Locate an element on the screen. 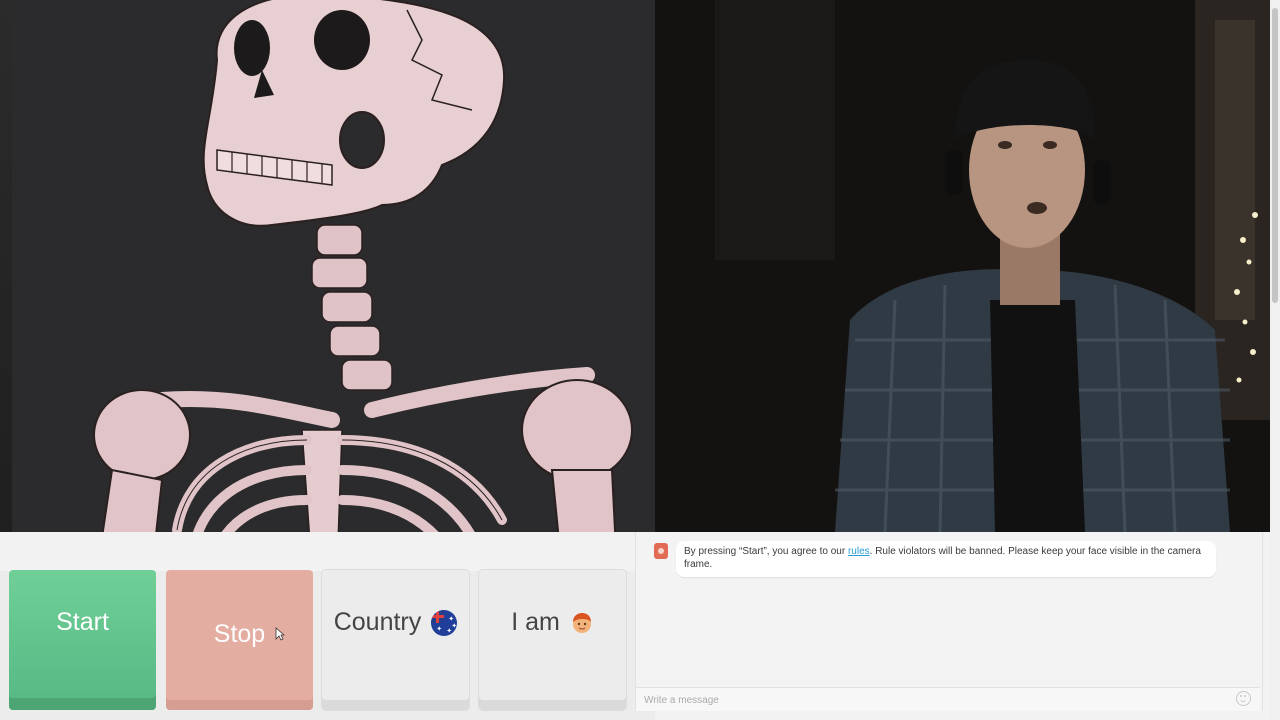 The image size is (1280, 720). scrollbar-thumb is located at coordinates (1275, 155).